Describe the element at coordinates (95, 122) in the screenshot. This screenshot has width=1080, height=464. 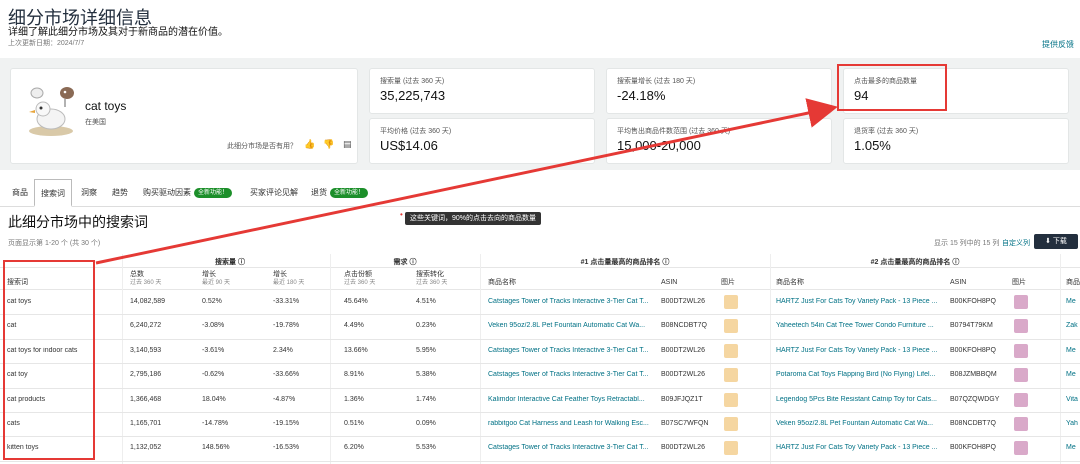
I see `product-market: 在美国` at that location.